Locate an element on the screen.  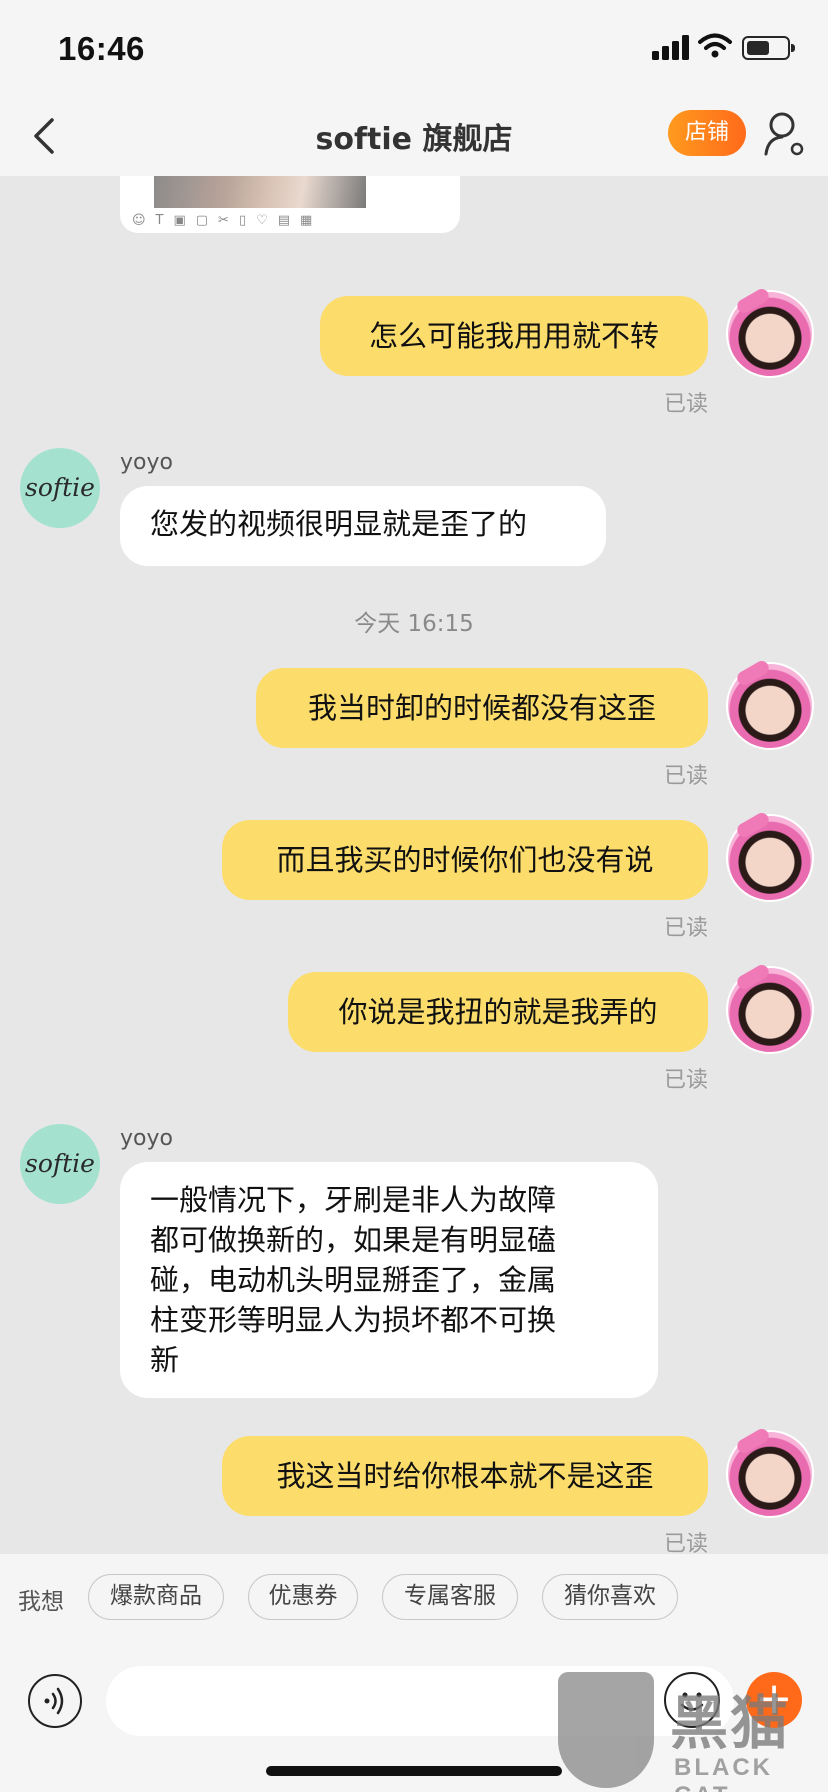
watermark: 黑猫 BLACK CAT is located at coordinates (692, 1732).